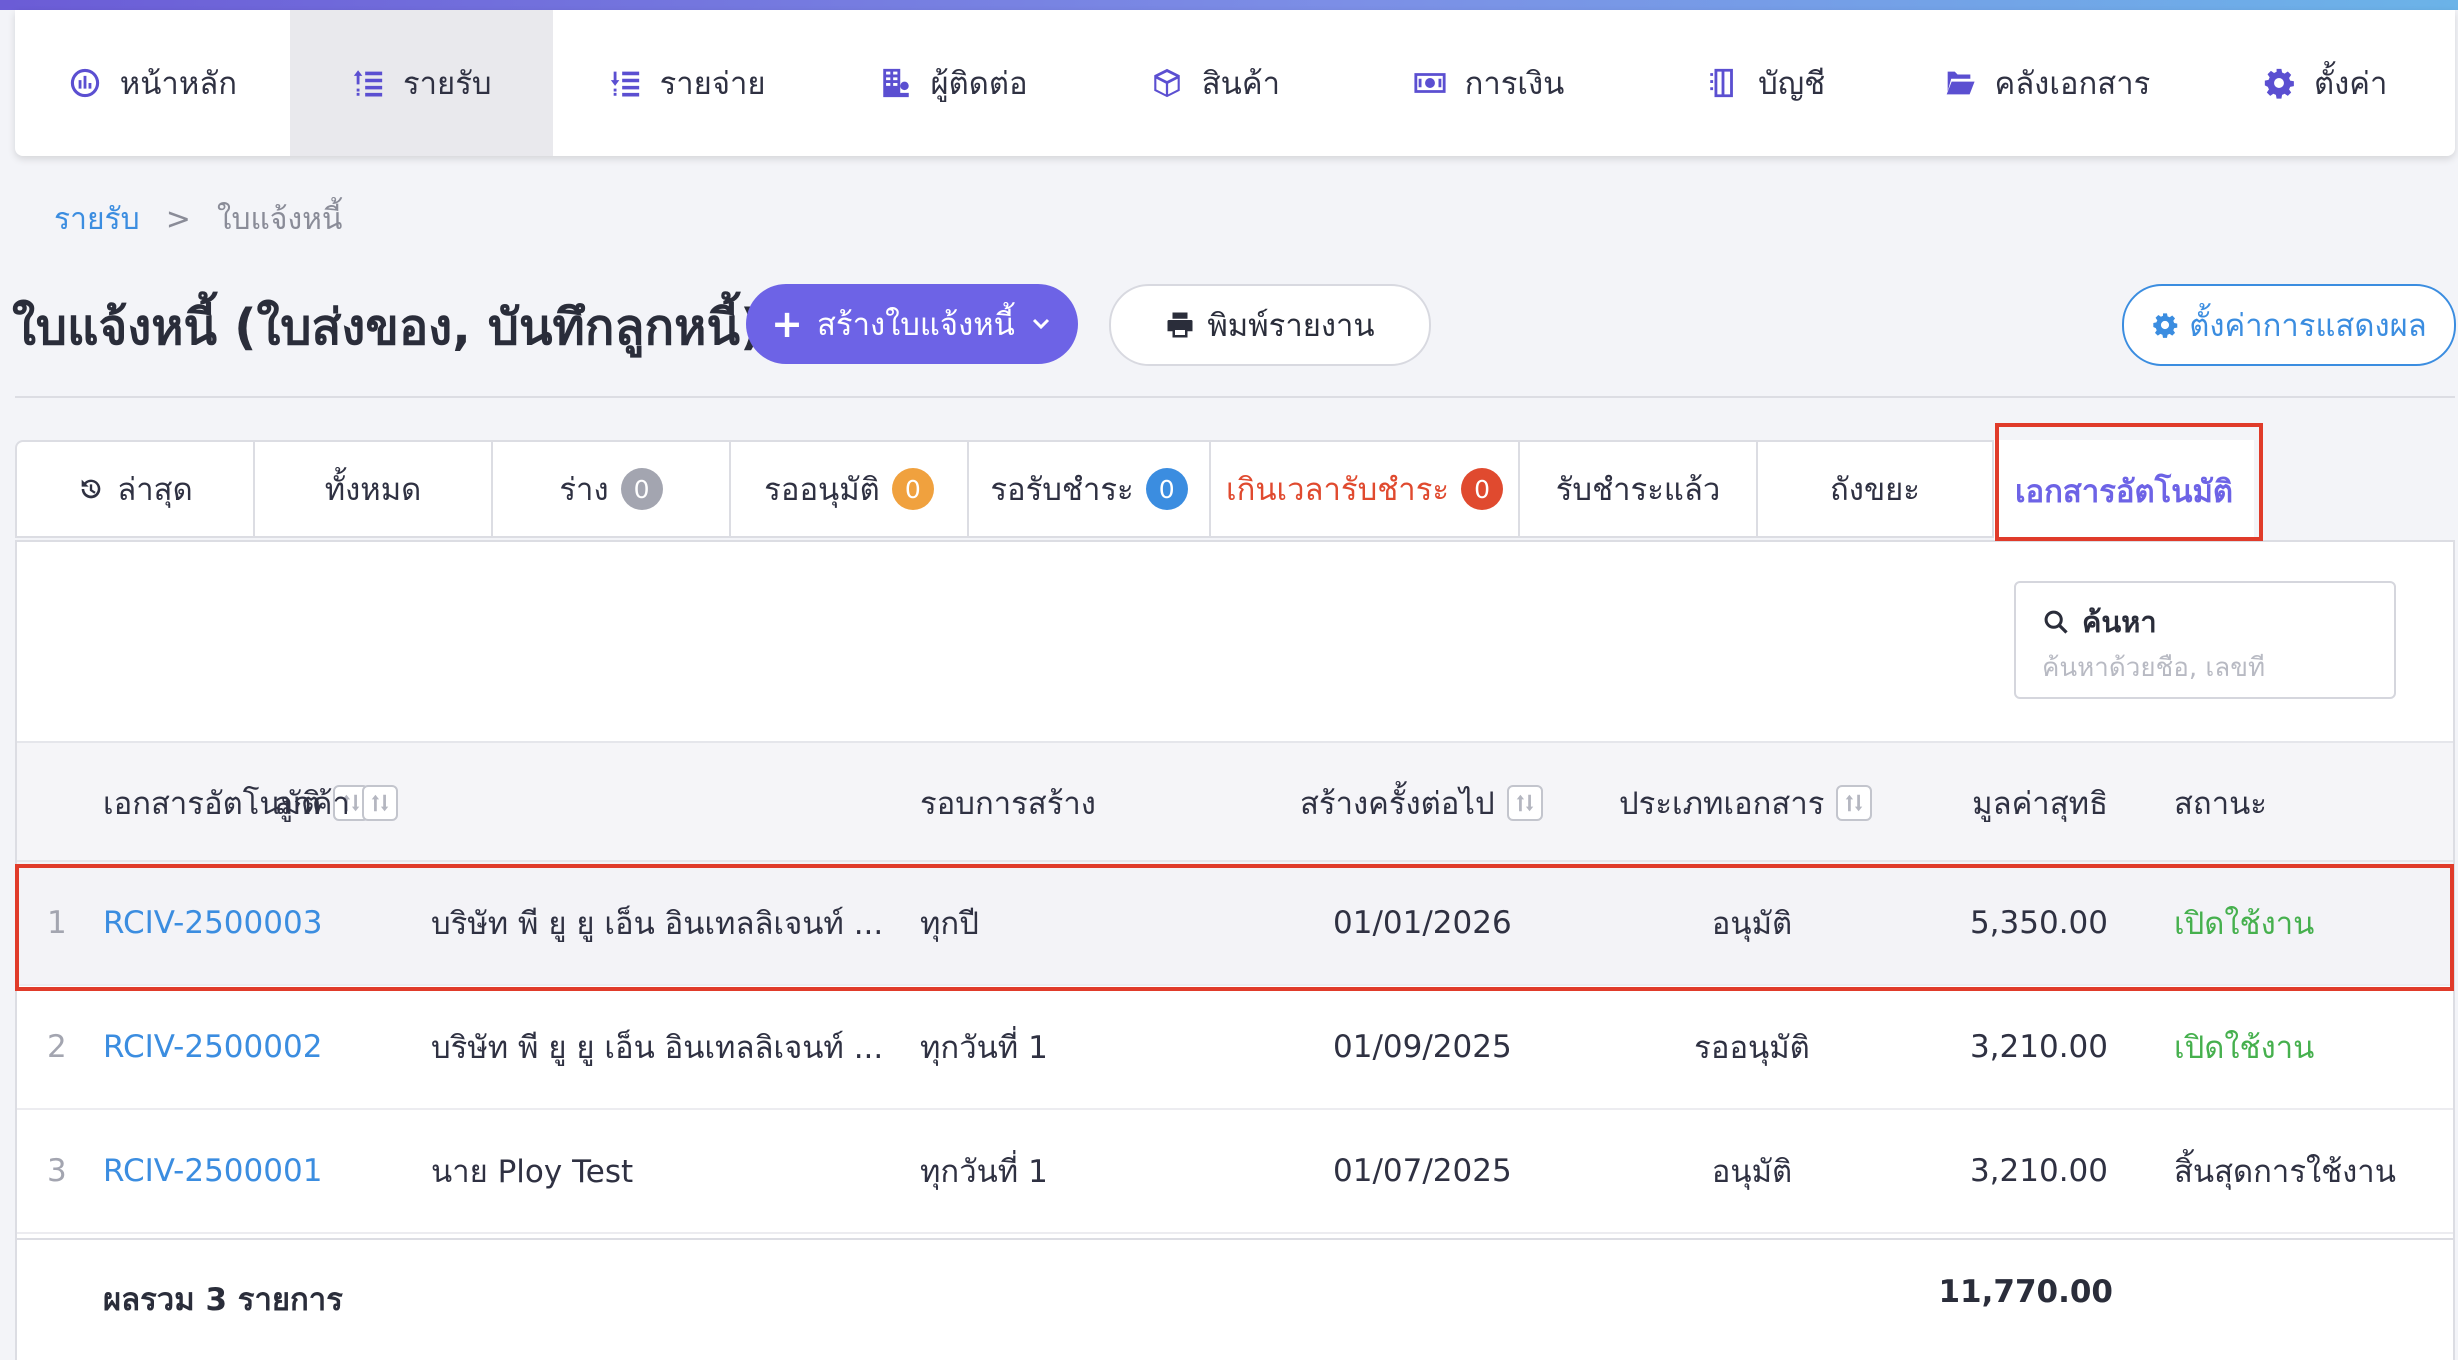  I want to click on tab-paid: รับชำระแล้ว, so click(1637, 489).